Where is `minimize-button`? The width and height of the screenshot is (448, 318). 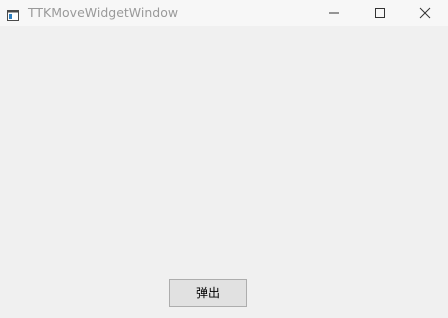
minimize-button is located at coordinates (334, 13).